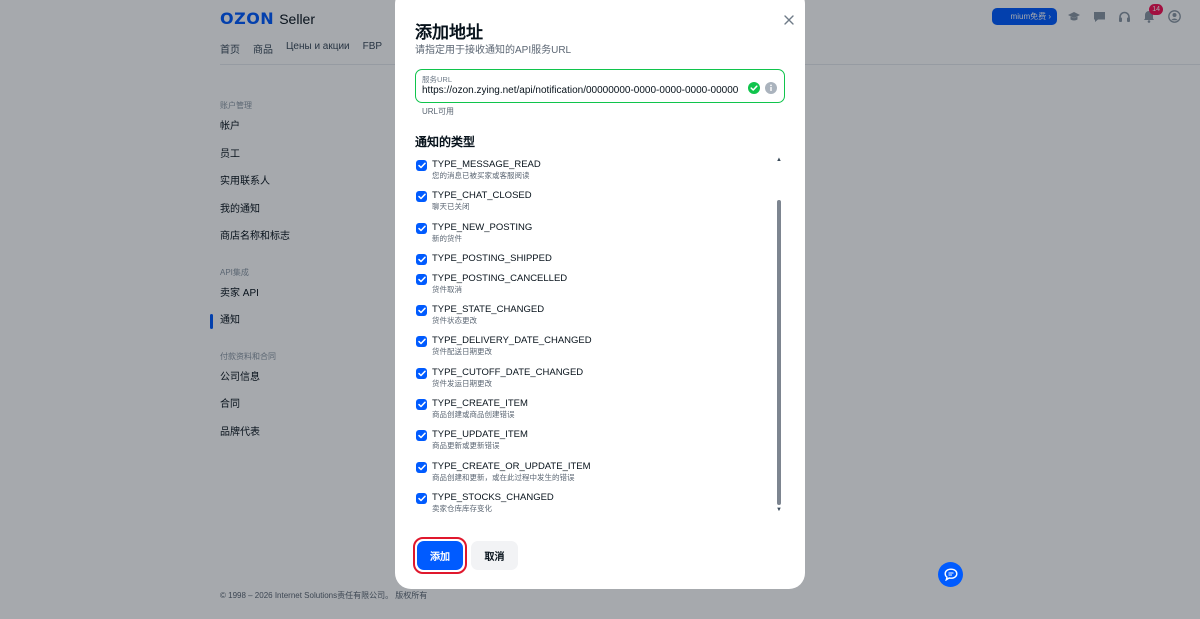 This screenshot has height=619, width=1200. What do you see at coordinates (500, 278) in the screenshot?
I see `notification-type-name: TYPE_POSTING_CANCELLED` at bounding box center [500, 278].